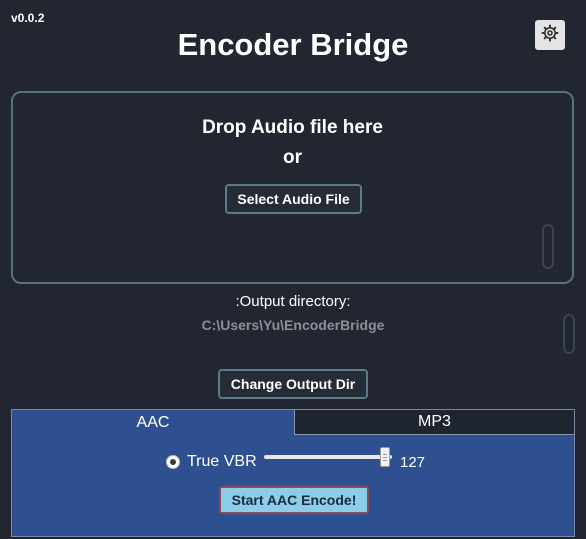 Image resolution: width=586 pixels, height=539 pixels. Describe the element at coordinates (292, 127) in the screenshot. I see `drop-instruction: Drop Audio file here` at that location.